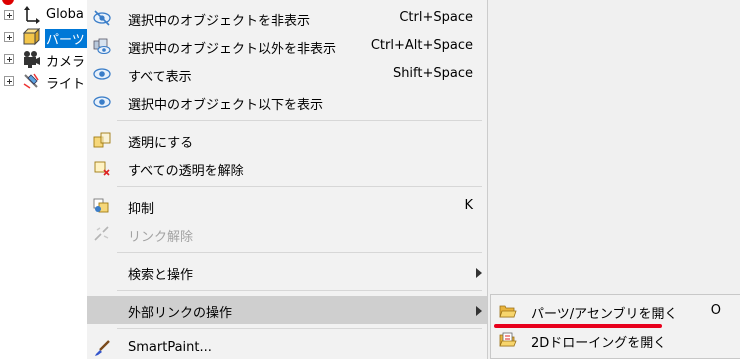  What do you see at coordinates (161, 237) in the screenshot?
I see `menu-item-label: リンク解除` at bounding box center [161, 237].